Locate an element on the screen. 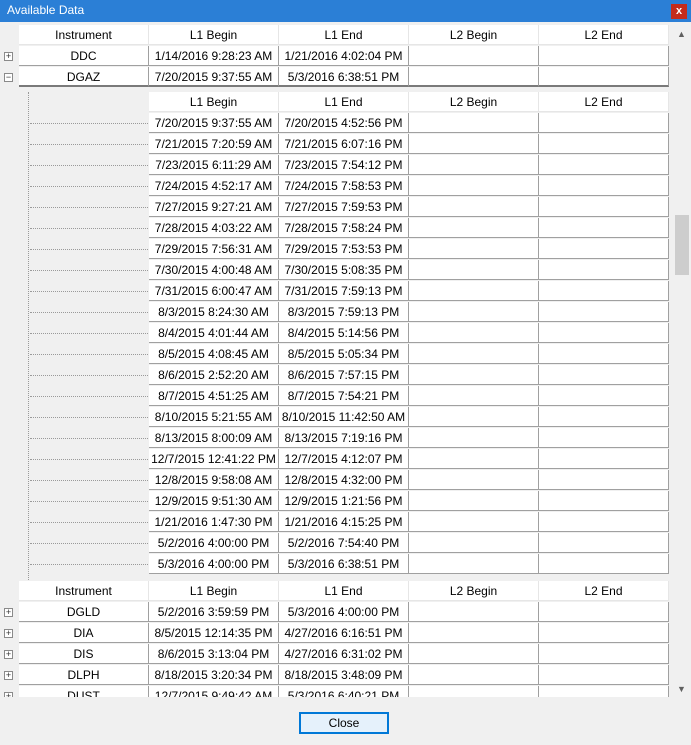  table-cell: DGLD is located at coordinates (84, 612).